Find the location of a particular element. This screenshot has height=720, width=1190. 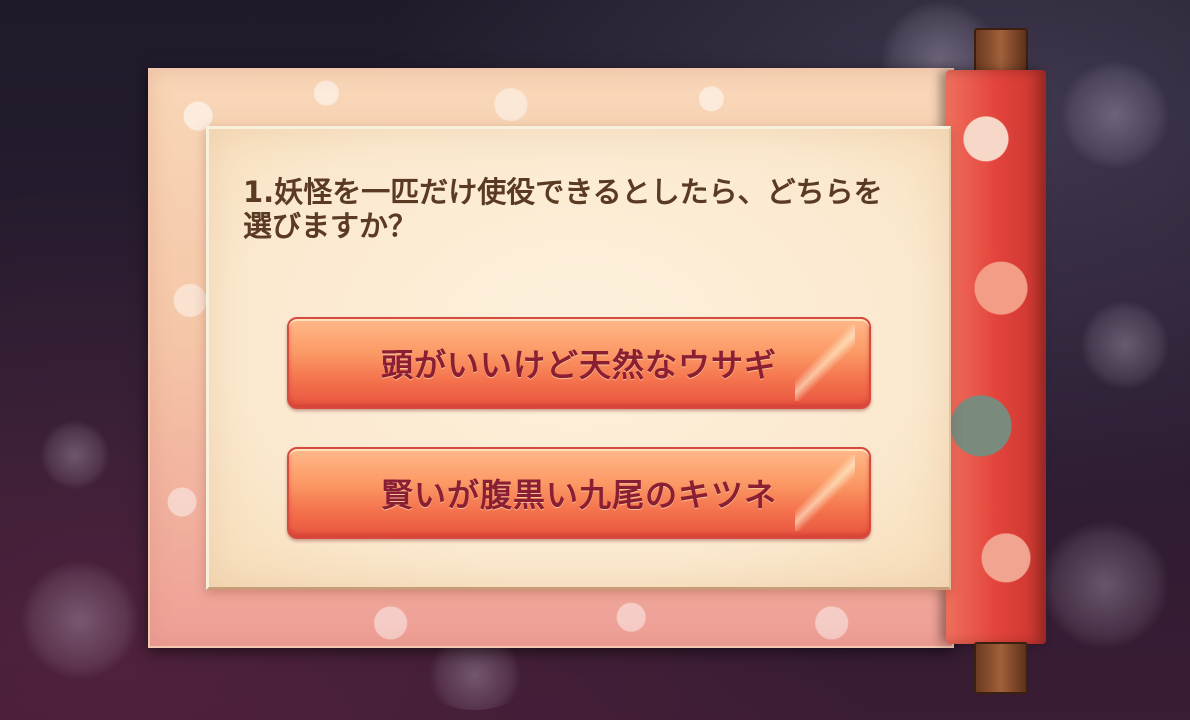

answer-button-fox: 賢いが腹黒い九尾のキツネ is located at coordinates (579, 493).